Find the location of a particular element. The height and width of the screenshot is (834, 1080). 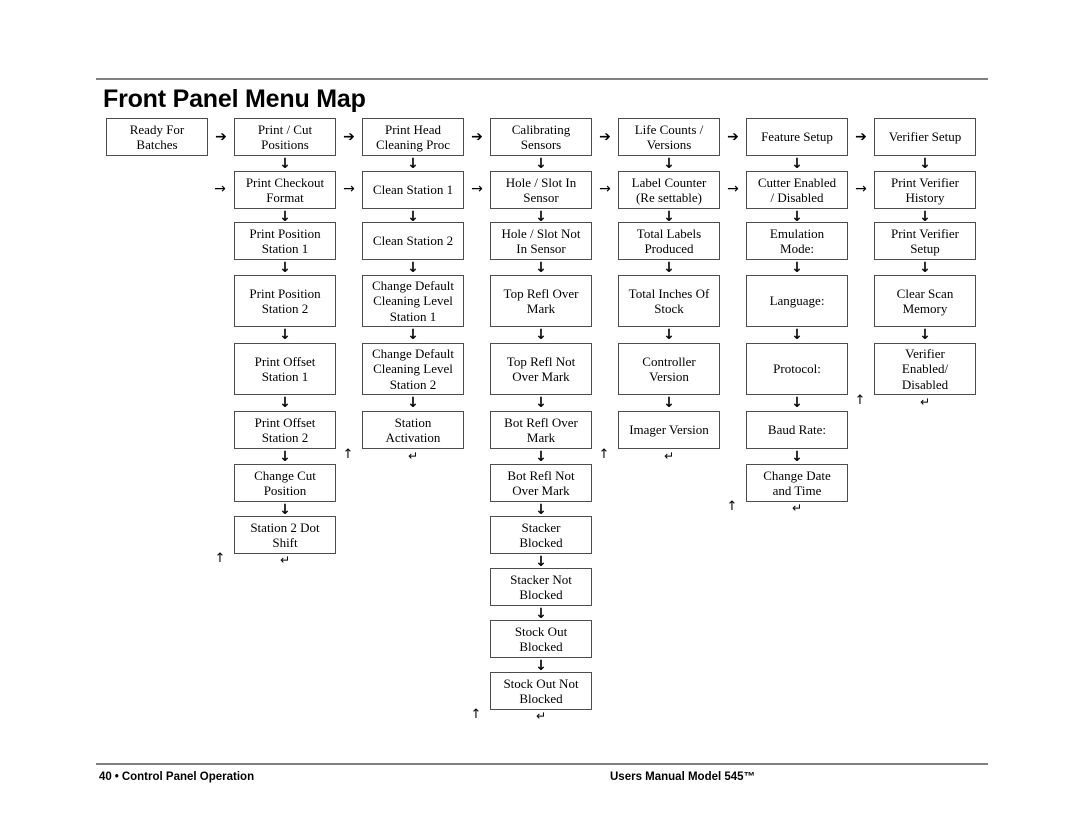

node-label-counter-resettable: Label Counter (Re settable) is located at coordinates (669, 190).